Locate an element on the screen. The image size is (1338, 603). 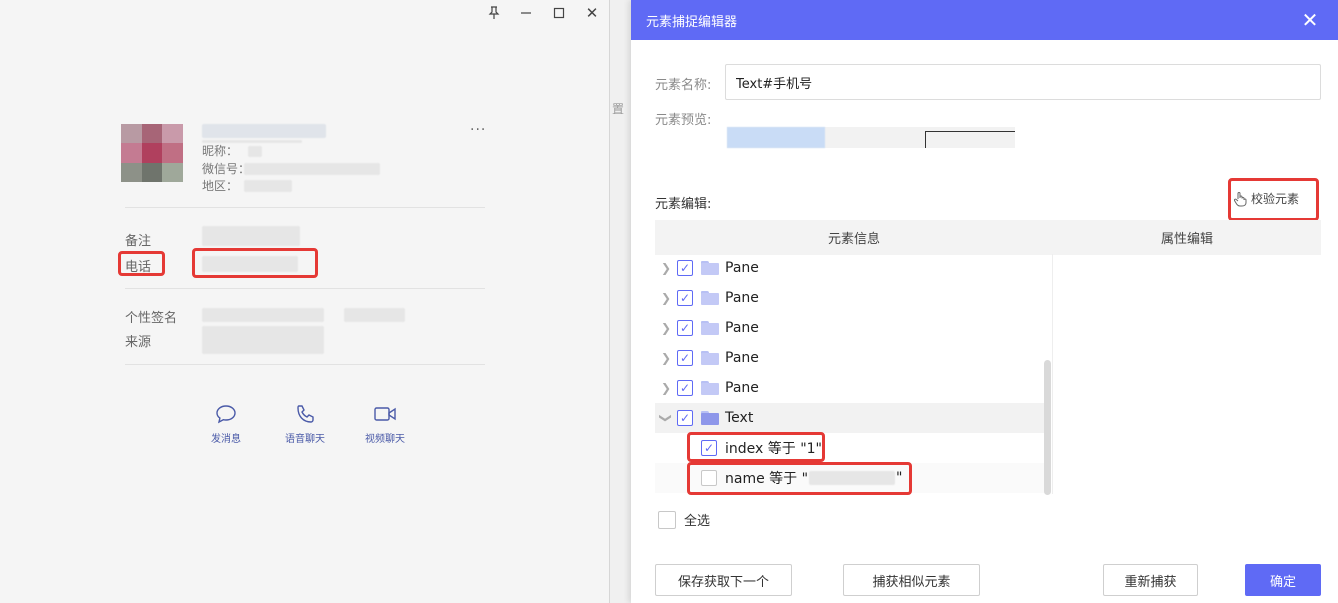
wechat-id-label: 微信号： is located at coordinates (226, 169).